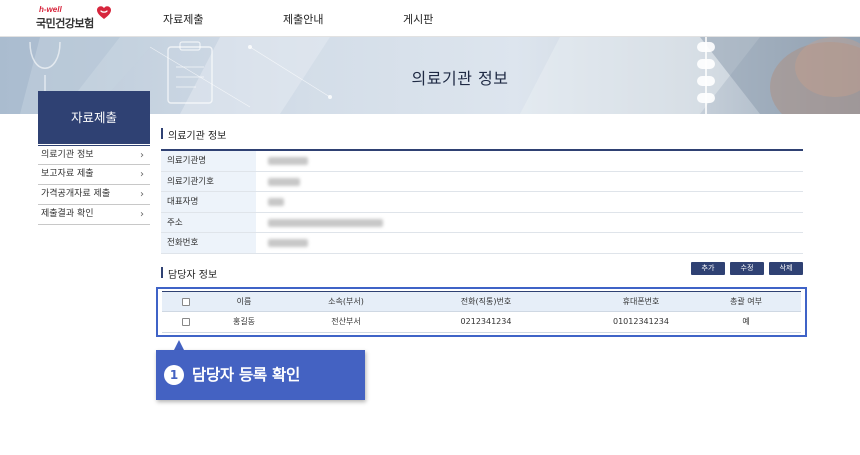 The image size is (860, 455). What do you see at coordinates (183, 19) in the screenshot?
I see `nav-data-submit: 자료제출` at bounding box center [183, 19].